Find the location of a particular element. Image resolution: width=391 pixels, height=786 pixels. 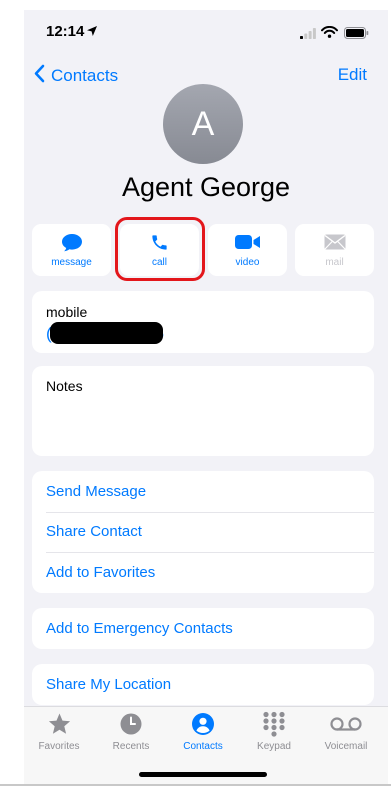

back-button: Contacts is located at coordinates (76, 76).